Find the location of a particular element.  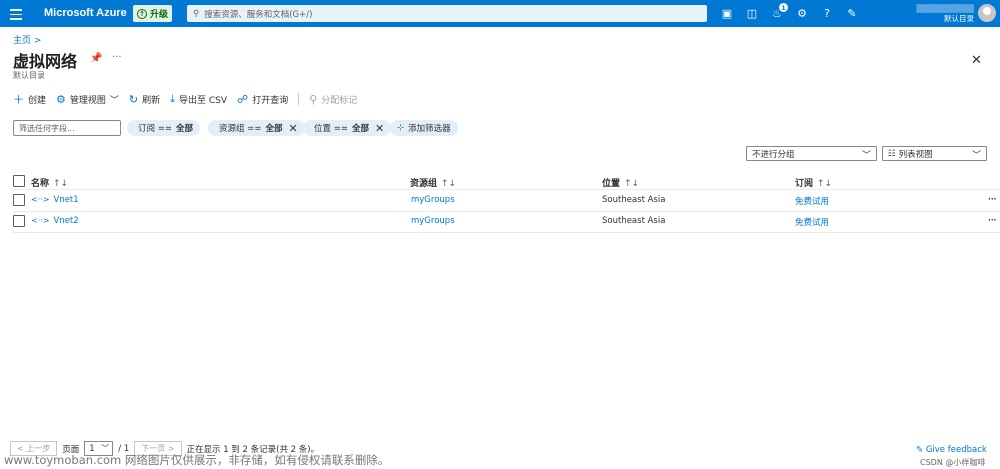

assign-tags-label: 分配标记 is located at coordinates (339, 100).